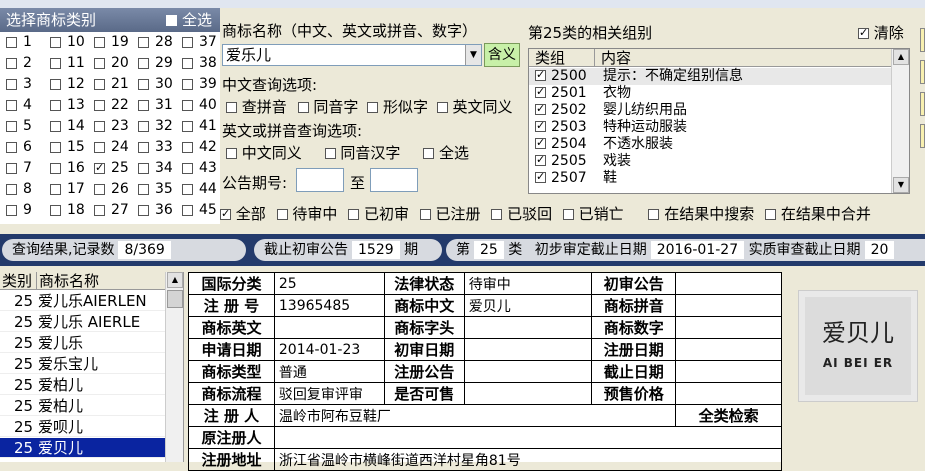 Image resolution: width=925 pixels, height=471 pixels. Describe the element at coordinates (175, 299) in the screenshot. I see `scroll-thumb` at that location.